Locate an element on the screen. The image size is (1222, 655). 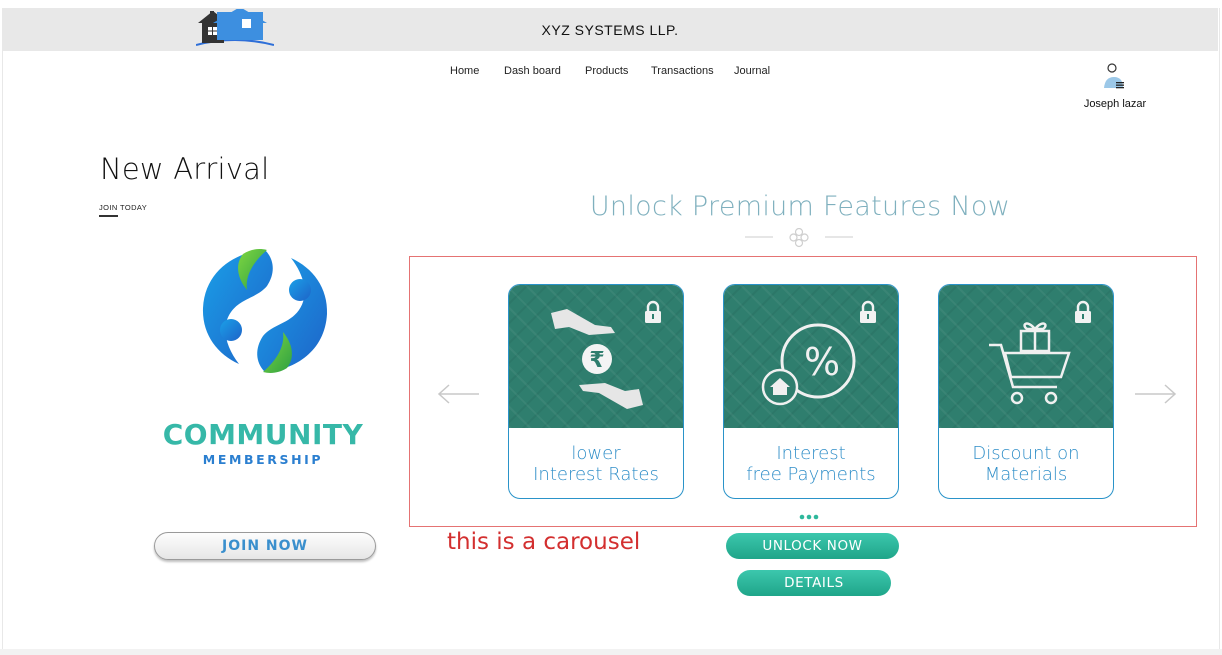
community-people-logo-icon is located at coordinates (265, 311).